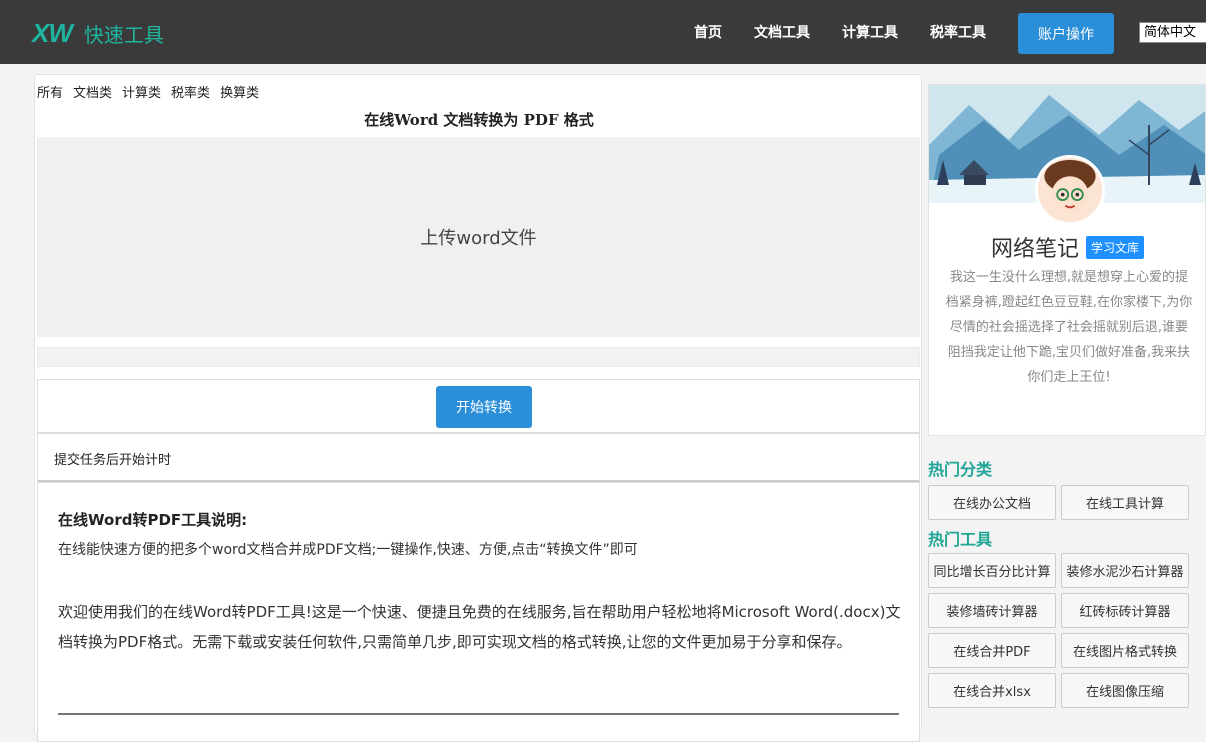 The height and width of the screenshot is (742, 1206). What do you see at coordinates (478, 457) in the screenshot?
I see `timer-section: 提交任务后开始计时` at bounding box center [478, 457].